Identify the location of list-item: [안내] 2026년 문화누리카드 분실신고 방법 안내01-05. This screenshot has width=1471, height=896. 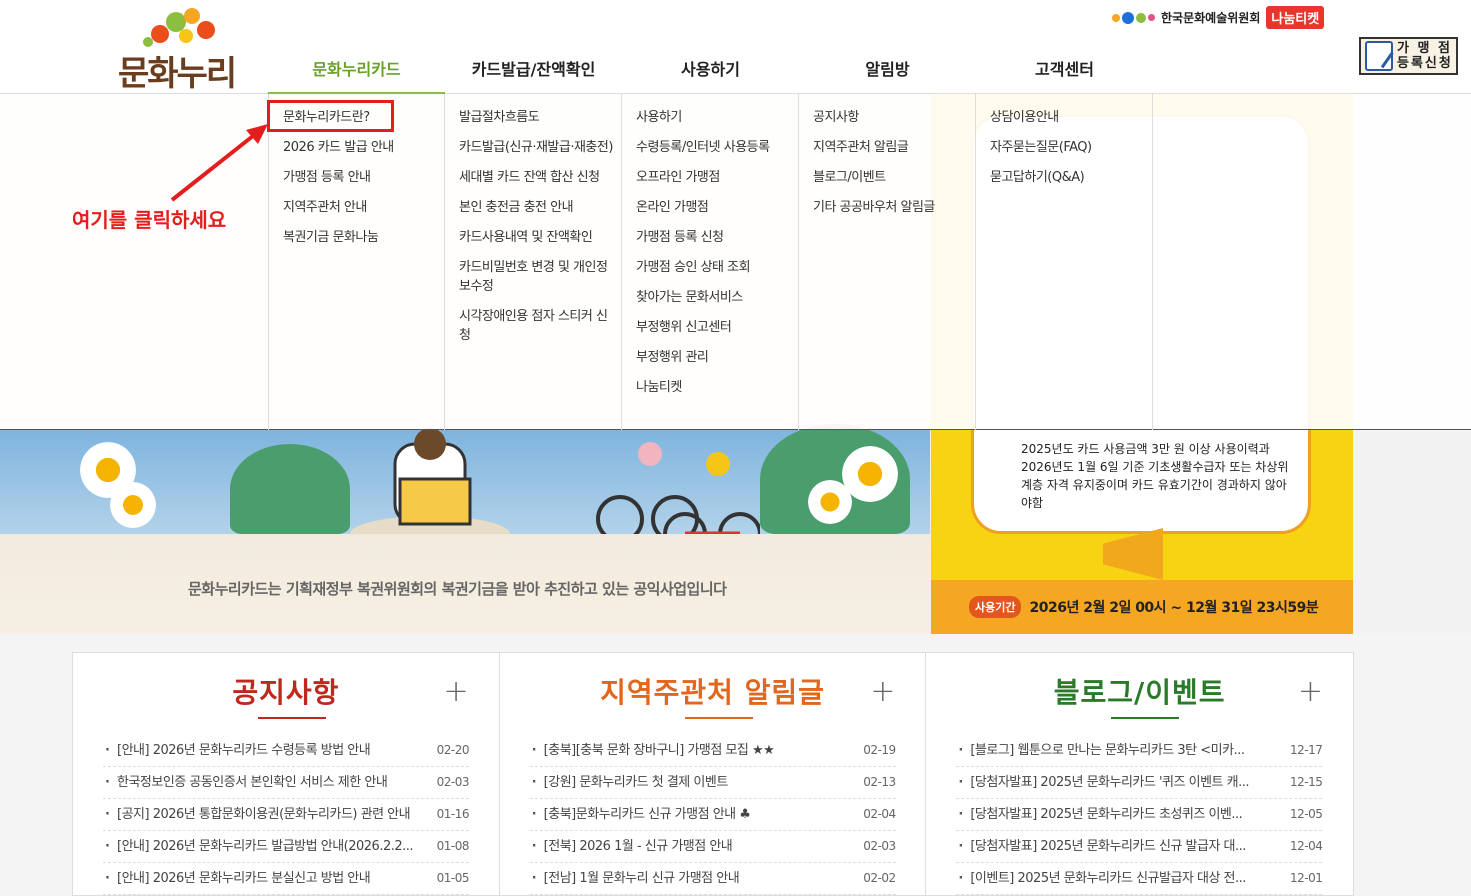
(286, 879).